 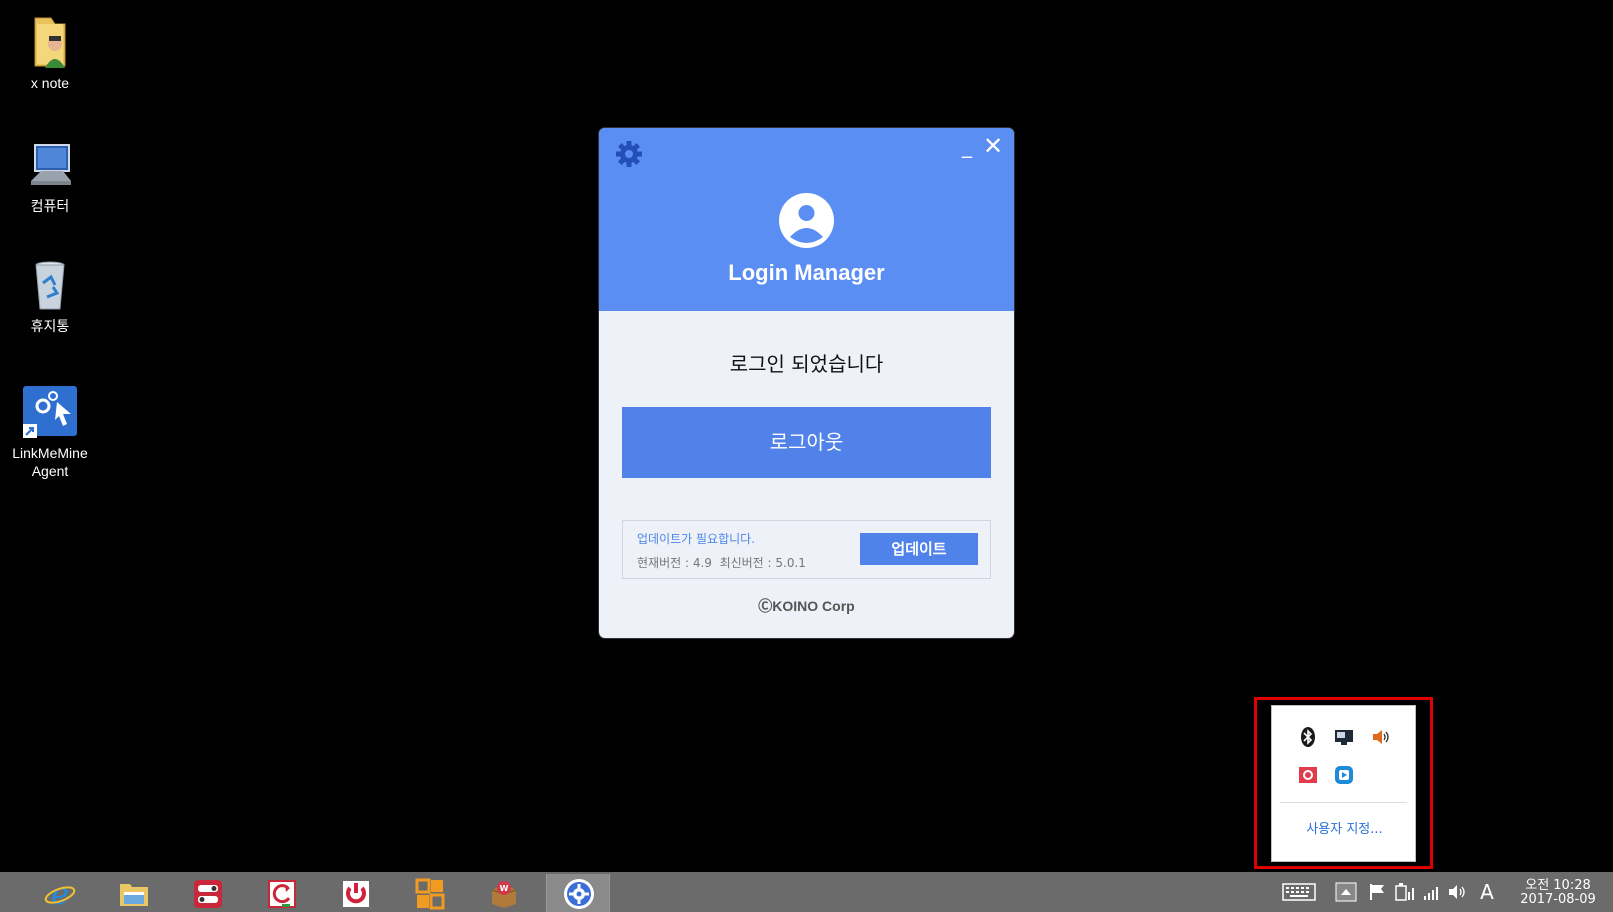 I want to click on power-app-icon, so click(x=356, y=894).